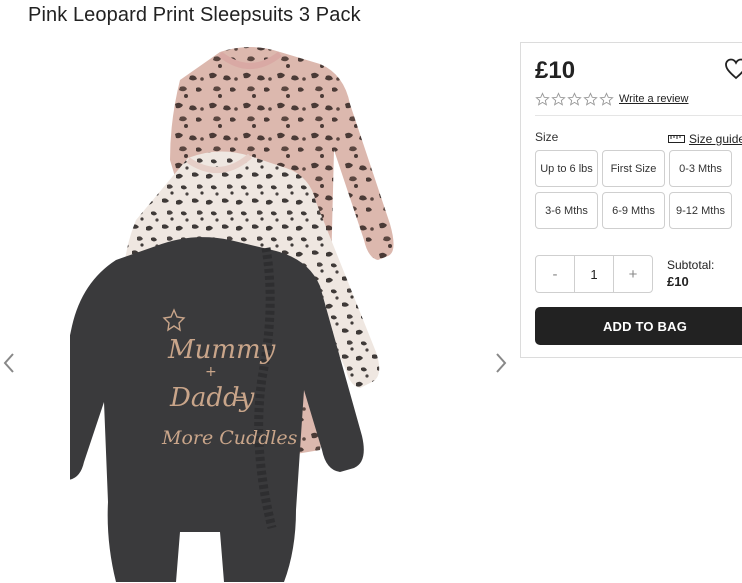  I want to click on chevron-left-icon, so click(8, 363).